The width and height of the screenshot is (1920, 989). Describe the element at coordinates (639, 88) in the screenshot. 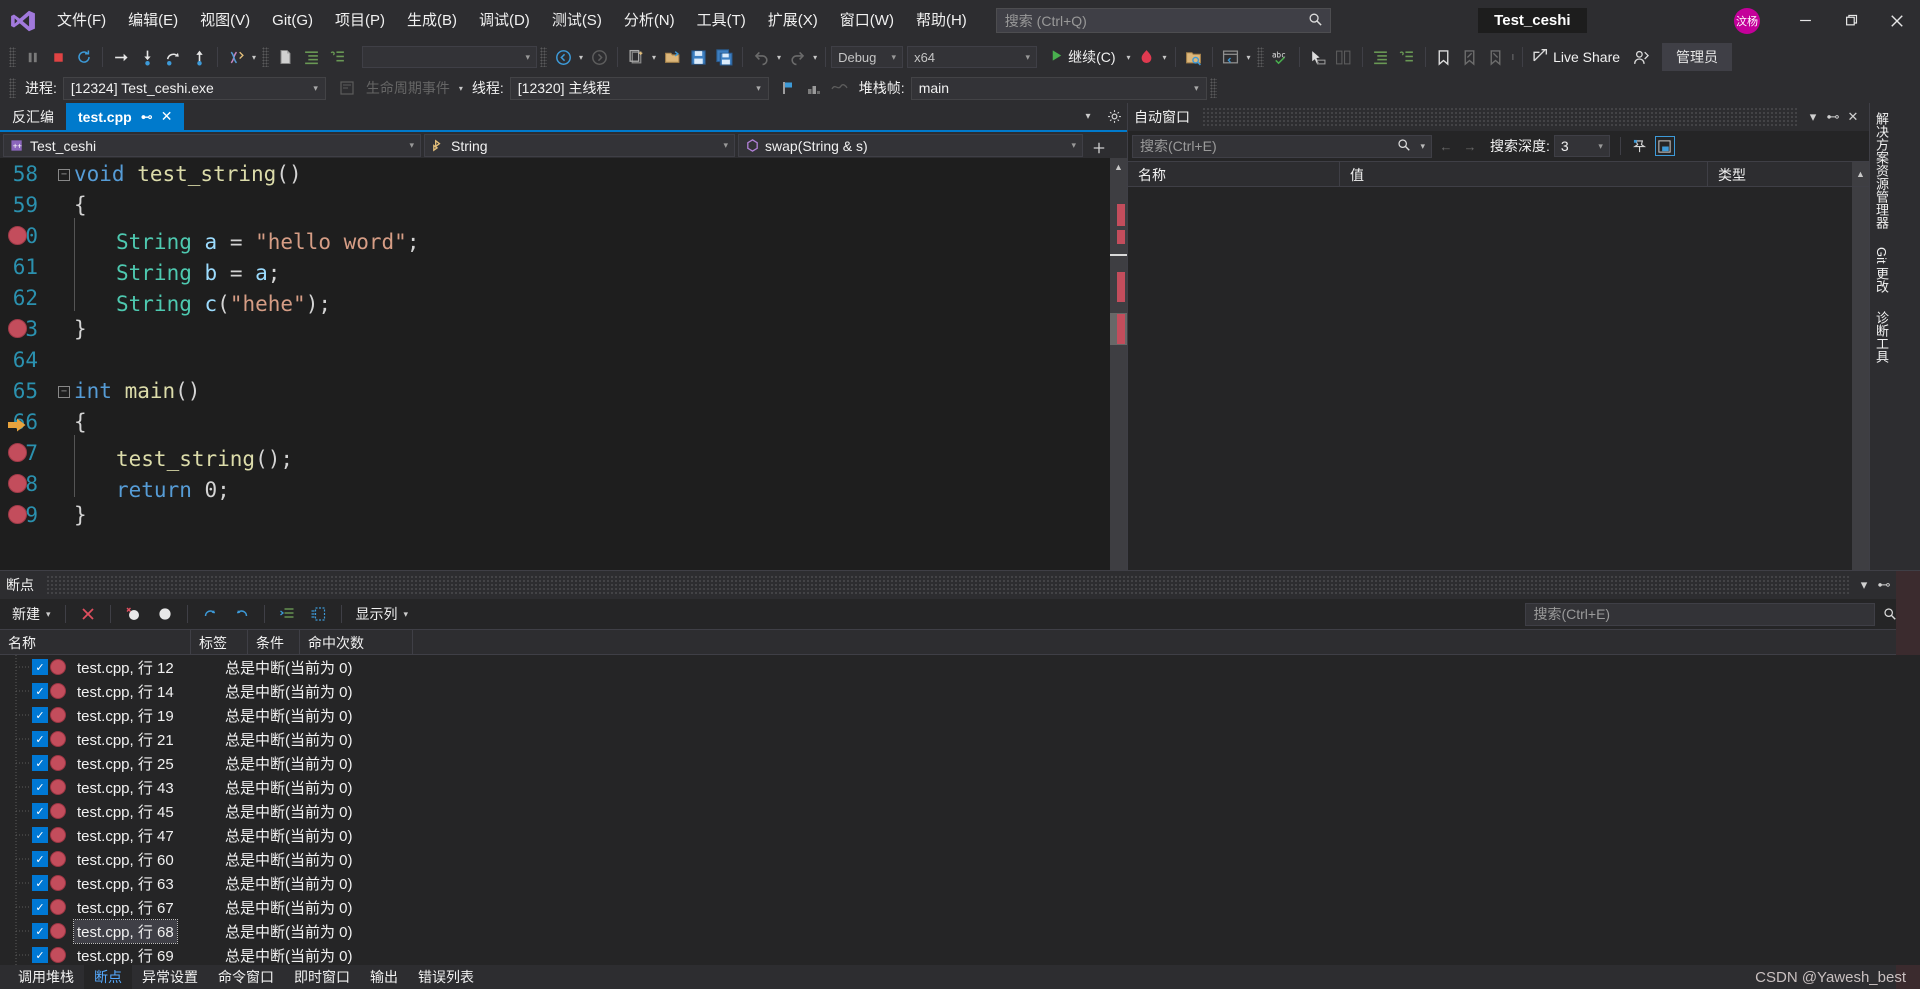

I see `thread-combo: [12320] 主线程 ▾` at that location.